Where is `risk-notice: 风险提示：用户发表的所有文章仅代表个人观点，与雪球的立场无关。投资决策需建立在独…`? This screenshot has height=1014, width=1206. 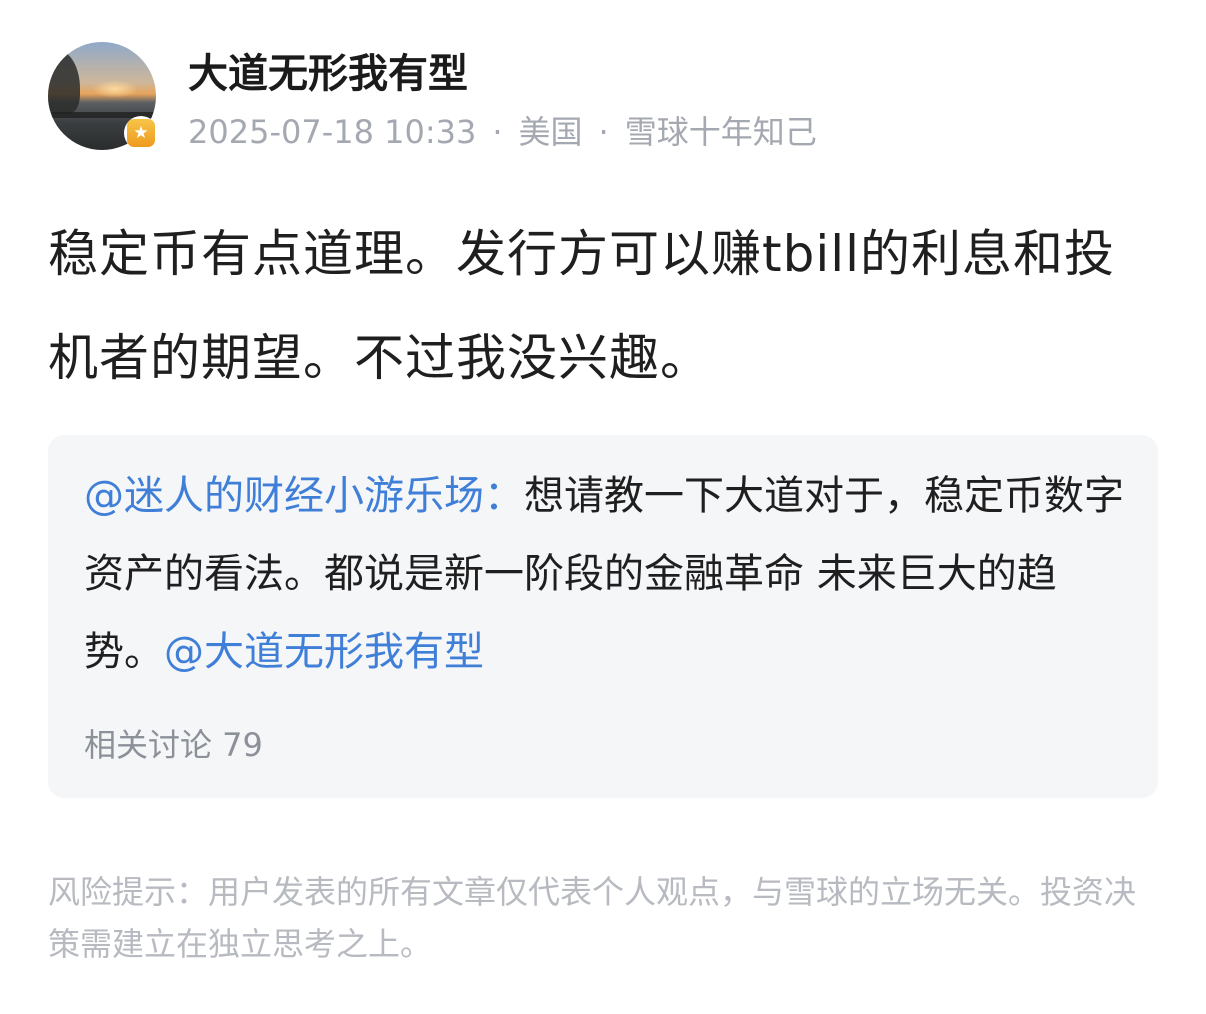 risk-notice: 风险提示：用户发表的所有文章仅代表个人观点，与雪球的立场无关。投资决策需建立在独… is located at coordinates (592, 918).